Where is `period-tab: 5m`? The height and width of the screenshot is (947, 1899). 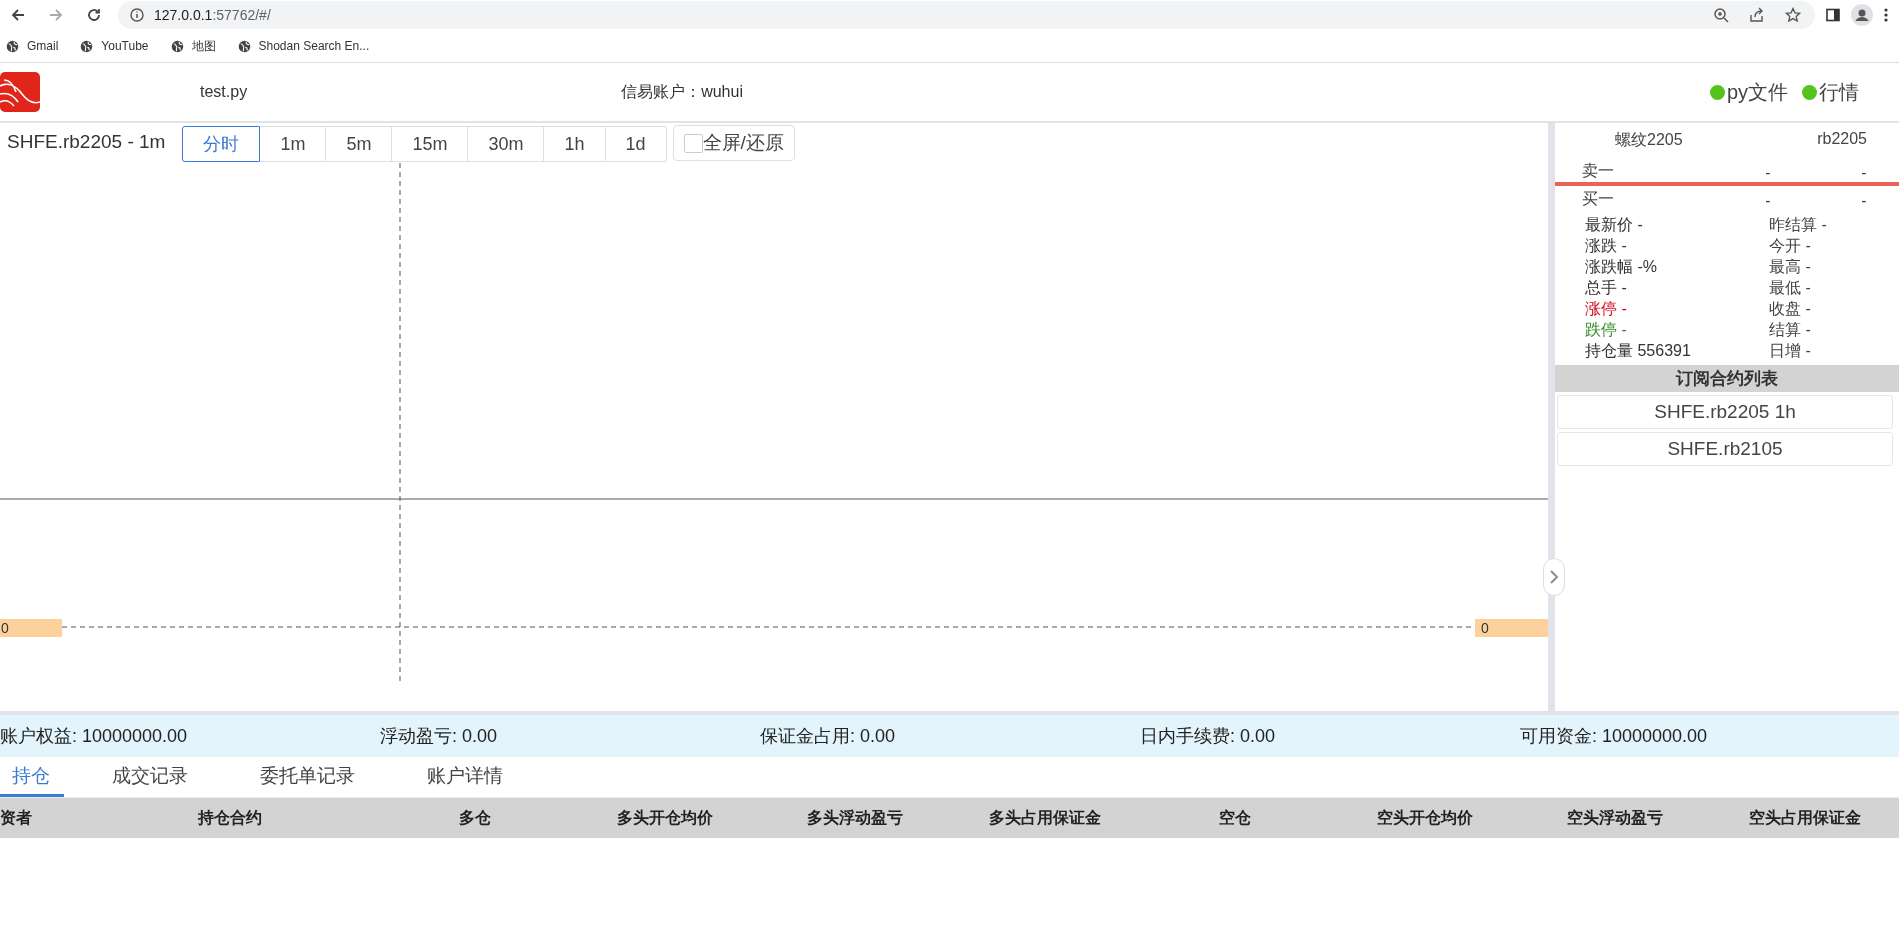
period-tab: 5m is located at coordinates (359, 144).